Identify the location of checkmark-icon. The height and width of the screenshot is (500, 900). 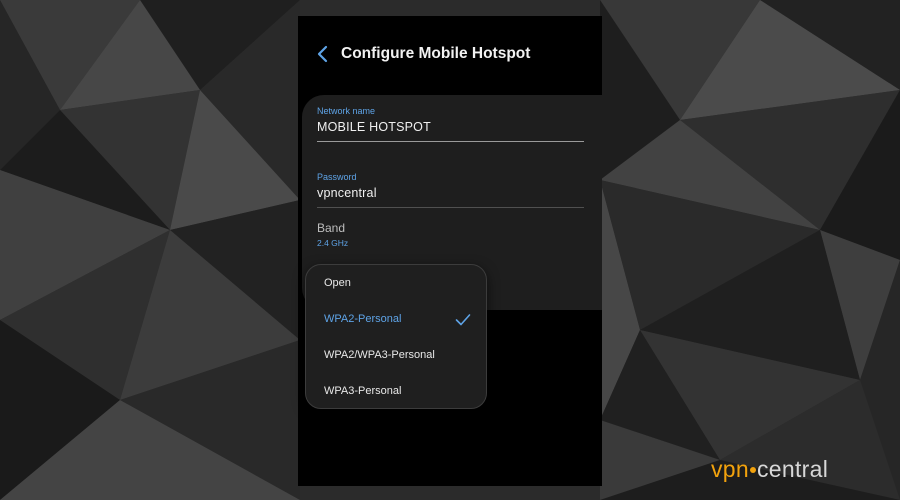
(463, 320).